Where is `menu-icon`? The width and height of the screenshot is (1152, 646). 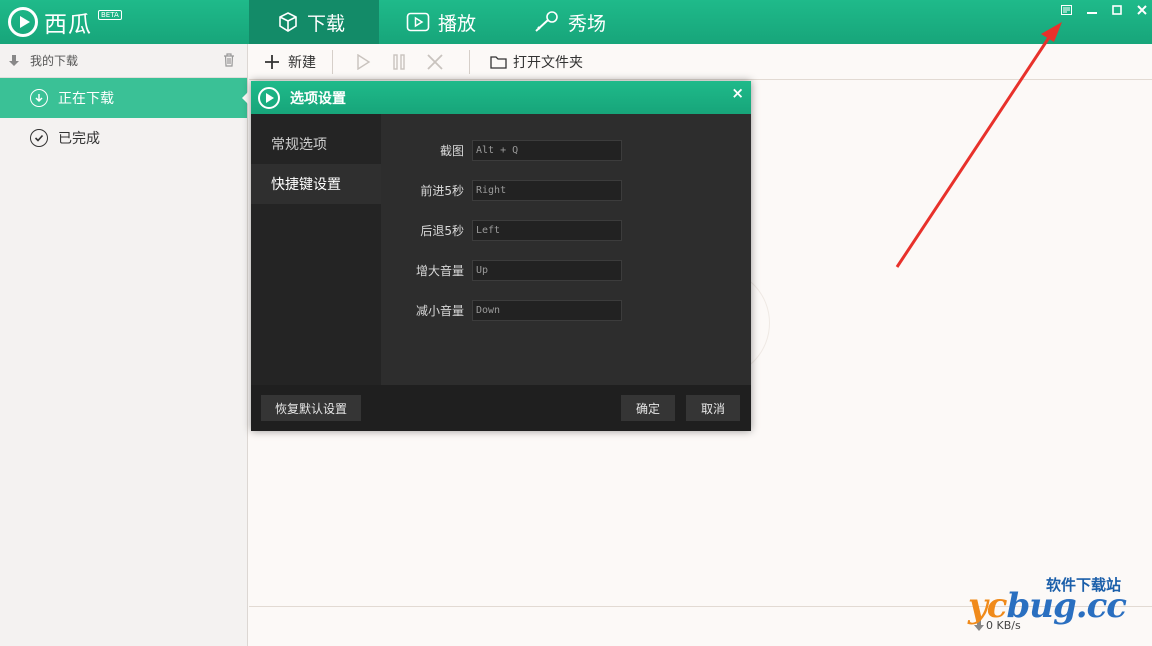
menu-icon is located at coordinates (1066, 10).